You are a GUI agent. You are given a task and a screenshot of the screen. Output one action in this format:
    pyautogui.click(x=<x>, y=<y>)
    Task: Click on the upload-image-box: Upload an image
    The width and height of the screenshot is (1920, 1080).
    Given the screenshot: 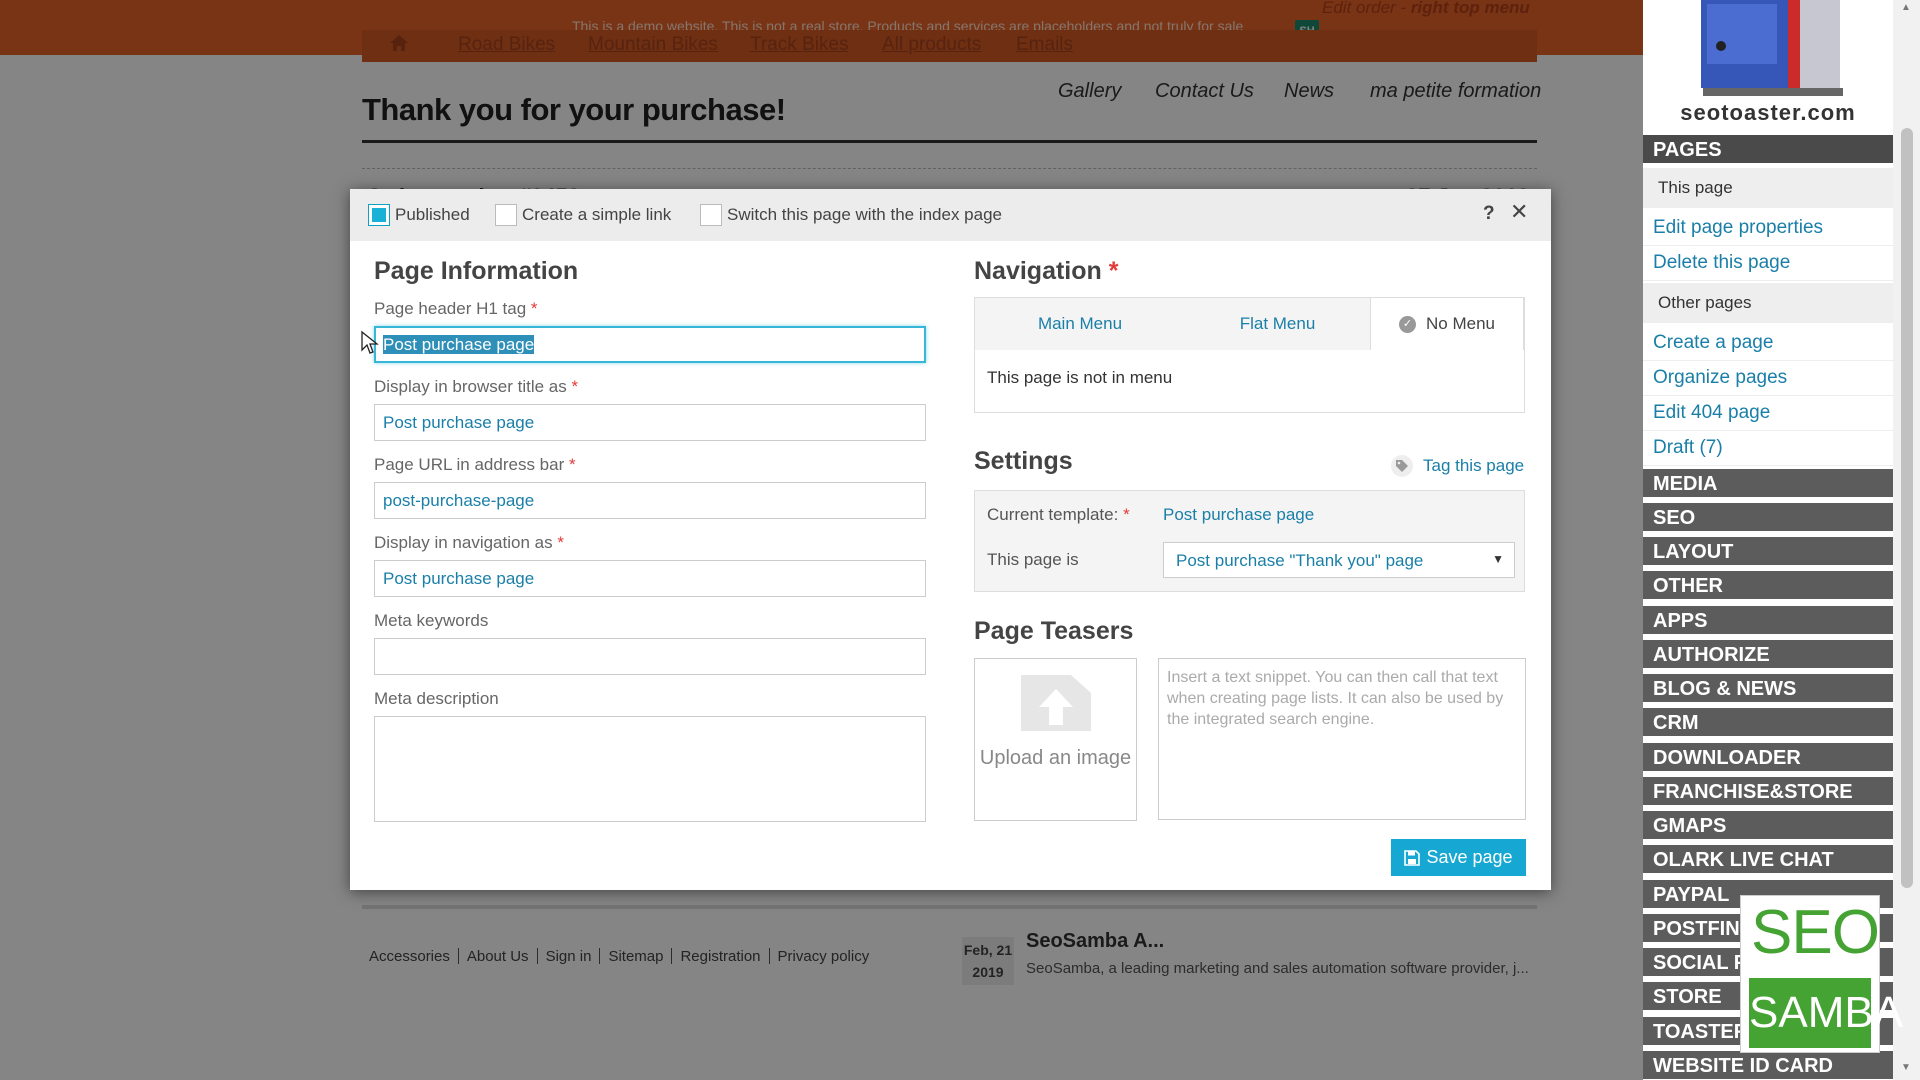 What is the action you would take?
    pyautogui.click(x=1055, y=739)
    